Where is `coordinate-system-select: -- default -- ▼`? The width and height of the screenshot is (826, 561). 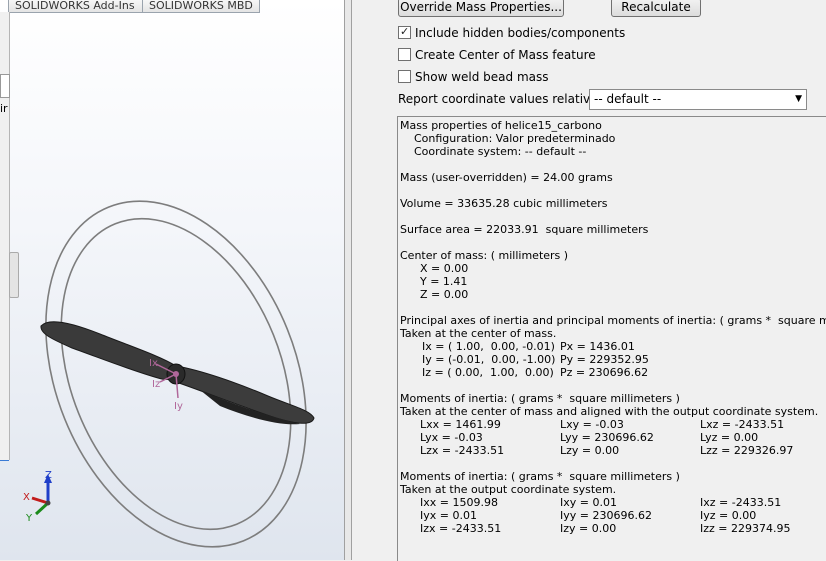 coordinate-system-select: -- default -- ▼ is located at coordinates (698, 99).